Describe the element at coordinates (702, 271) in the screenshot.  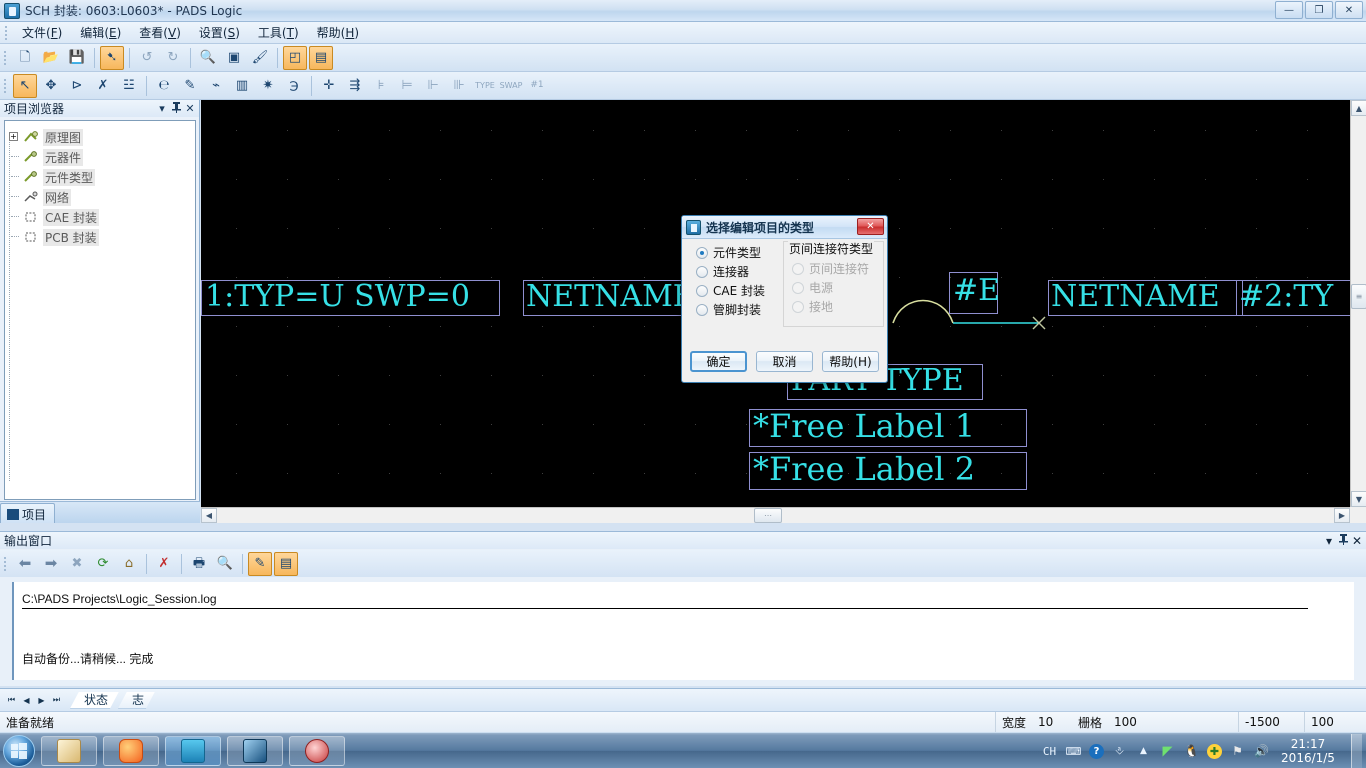
I see `radio-connector` at that location.